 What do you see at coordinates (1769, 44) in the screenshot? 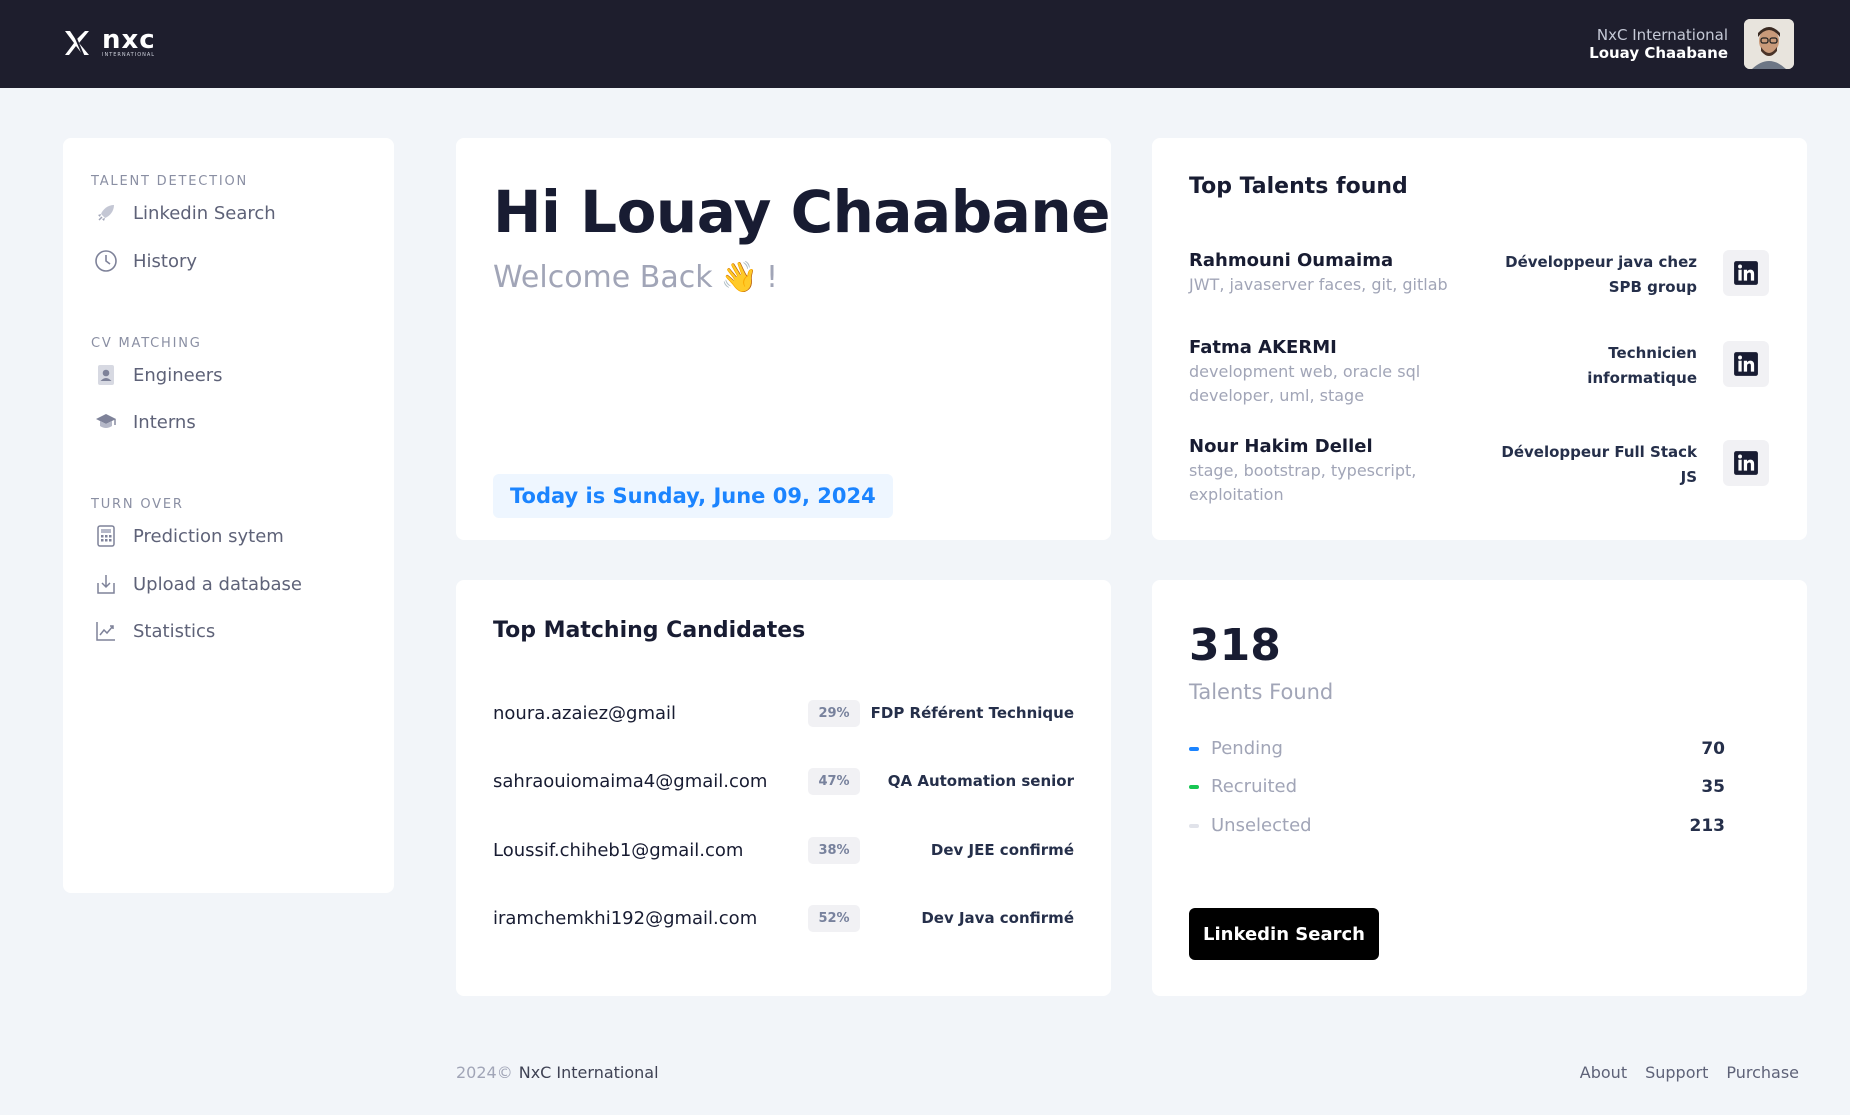
I see `avatar` at bounding box center [1769, 44].